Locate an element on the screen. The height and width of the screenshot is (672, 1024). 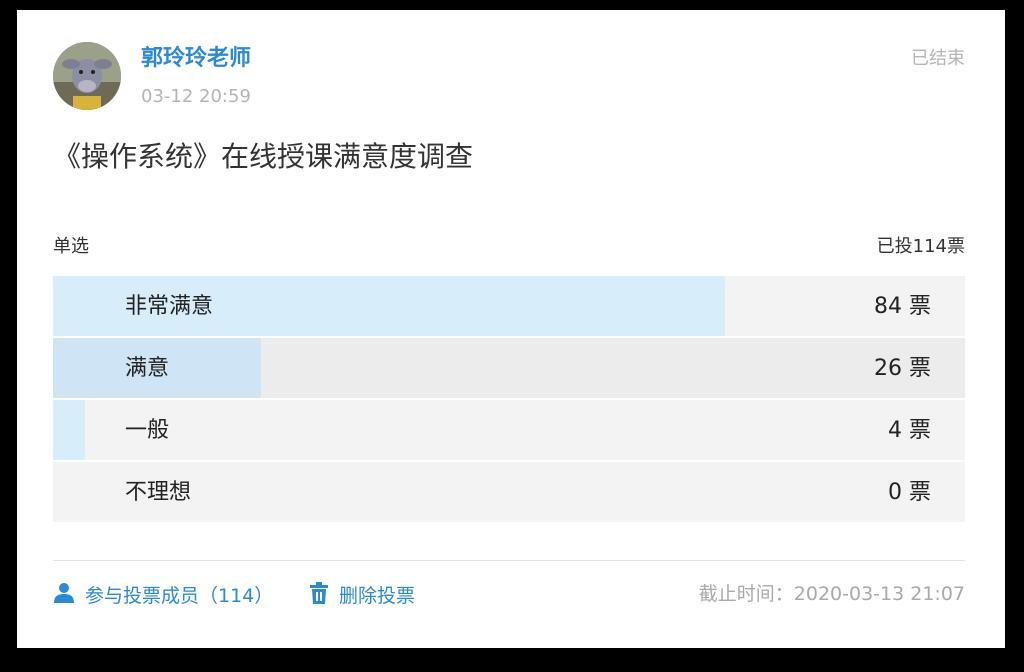
divider is located at coordinates (509, 560).